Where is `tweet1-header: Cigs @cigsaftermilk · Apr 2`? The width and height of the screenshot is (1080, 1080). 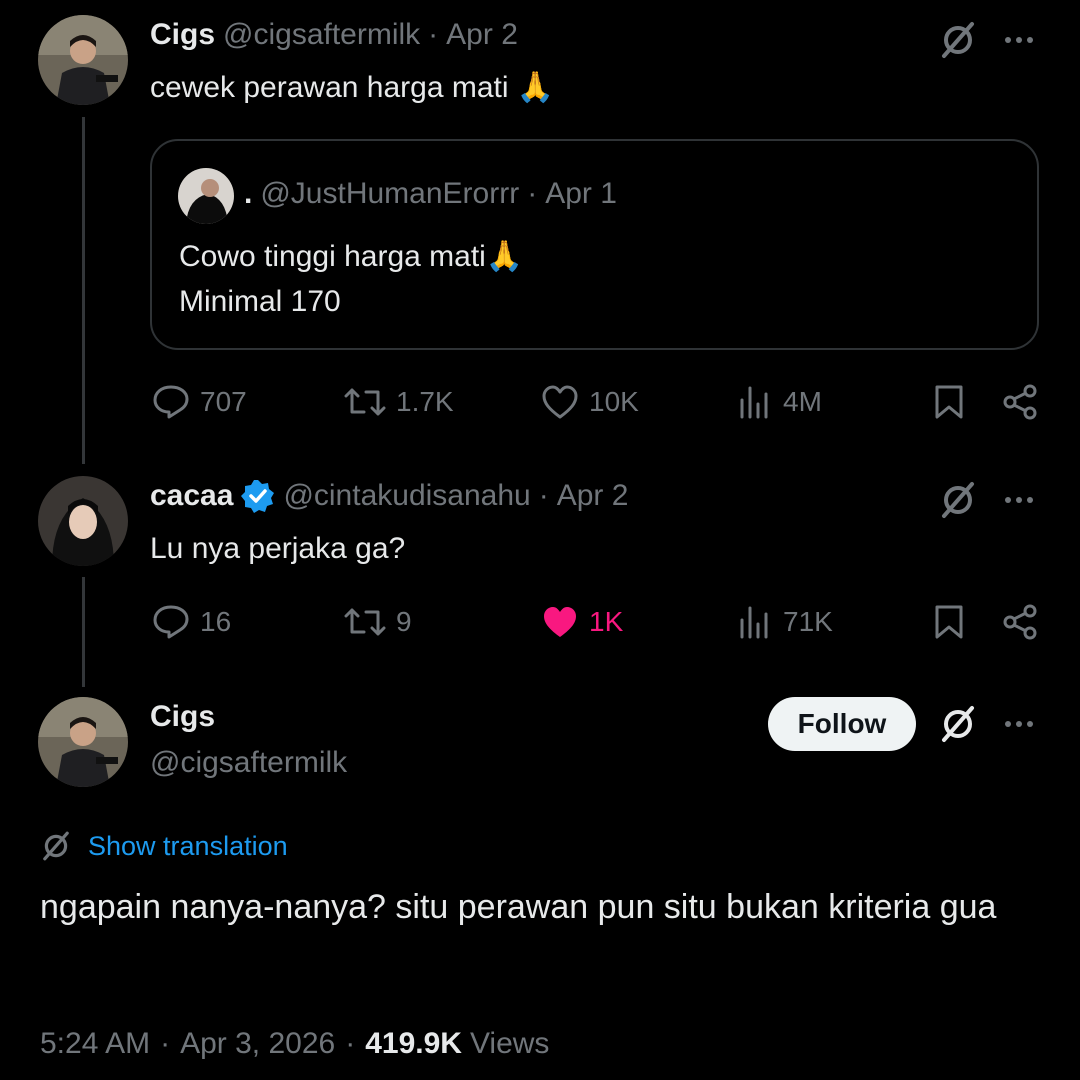
tweet1-header: Cigs @cigsaftermilk · Apr 2 is located at coordinates (334, 35).